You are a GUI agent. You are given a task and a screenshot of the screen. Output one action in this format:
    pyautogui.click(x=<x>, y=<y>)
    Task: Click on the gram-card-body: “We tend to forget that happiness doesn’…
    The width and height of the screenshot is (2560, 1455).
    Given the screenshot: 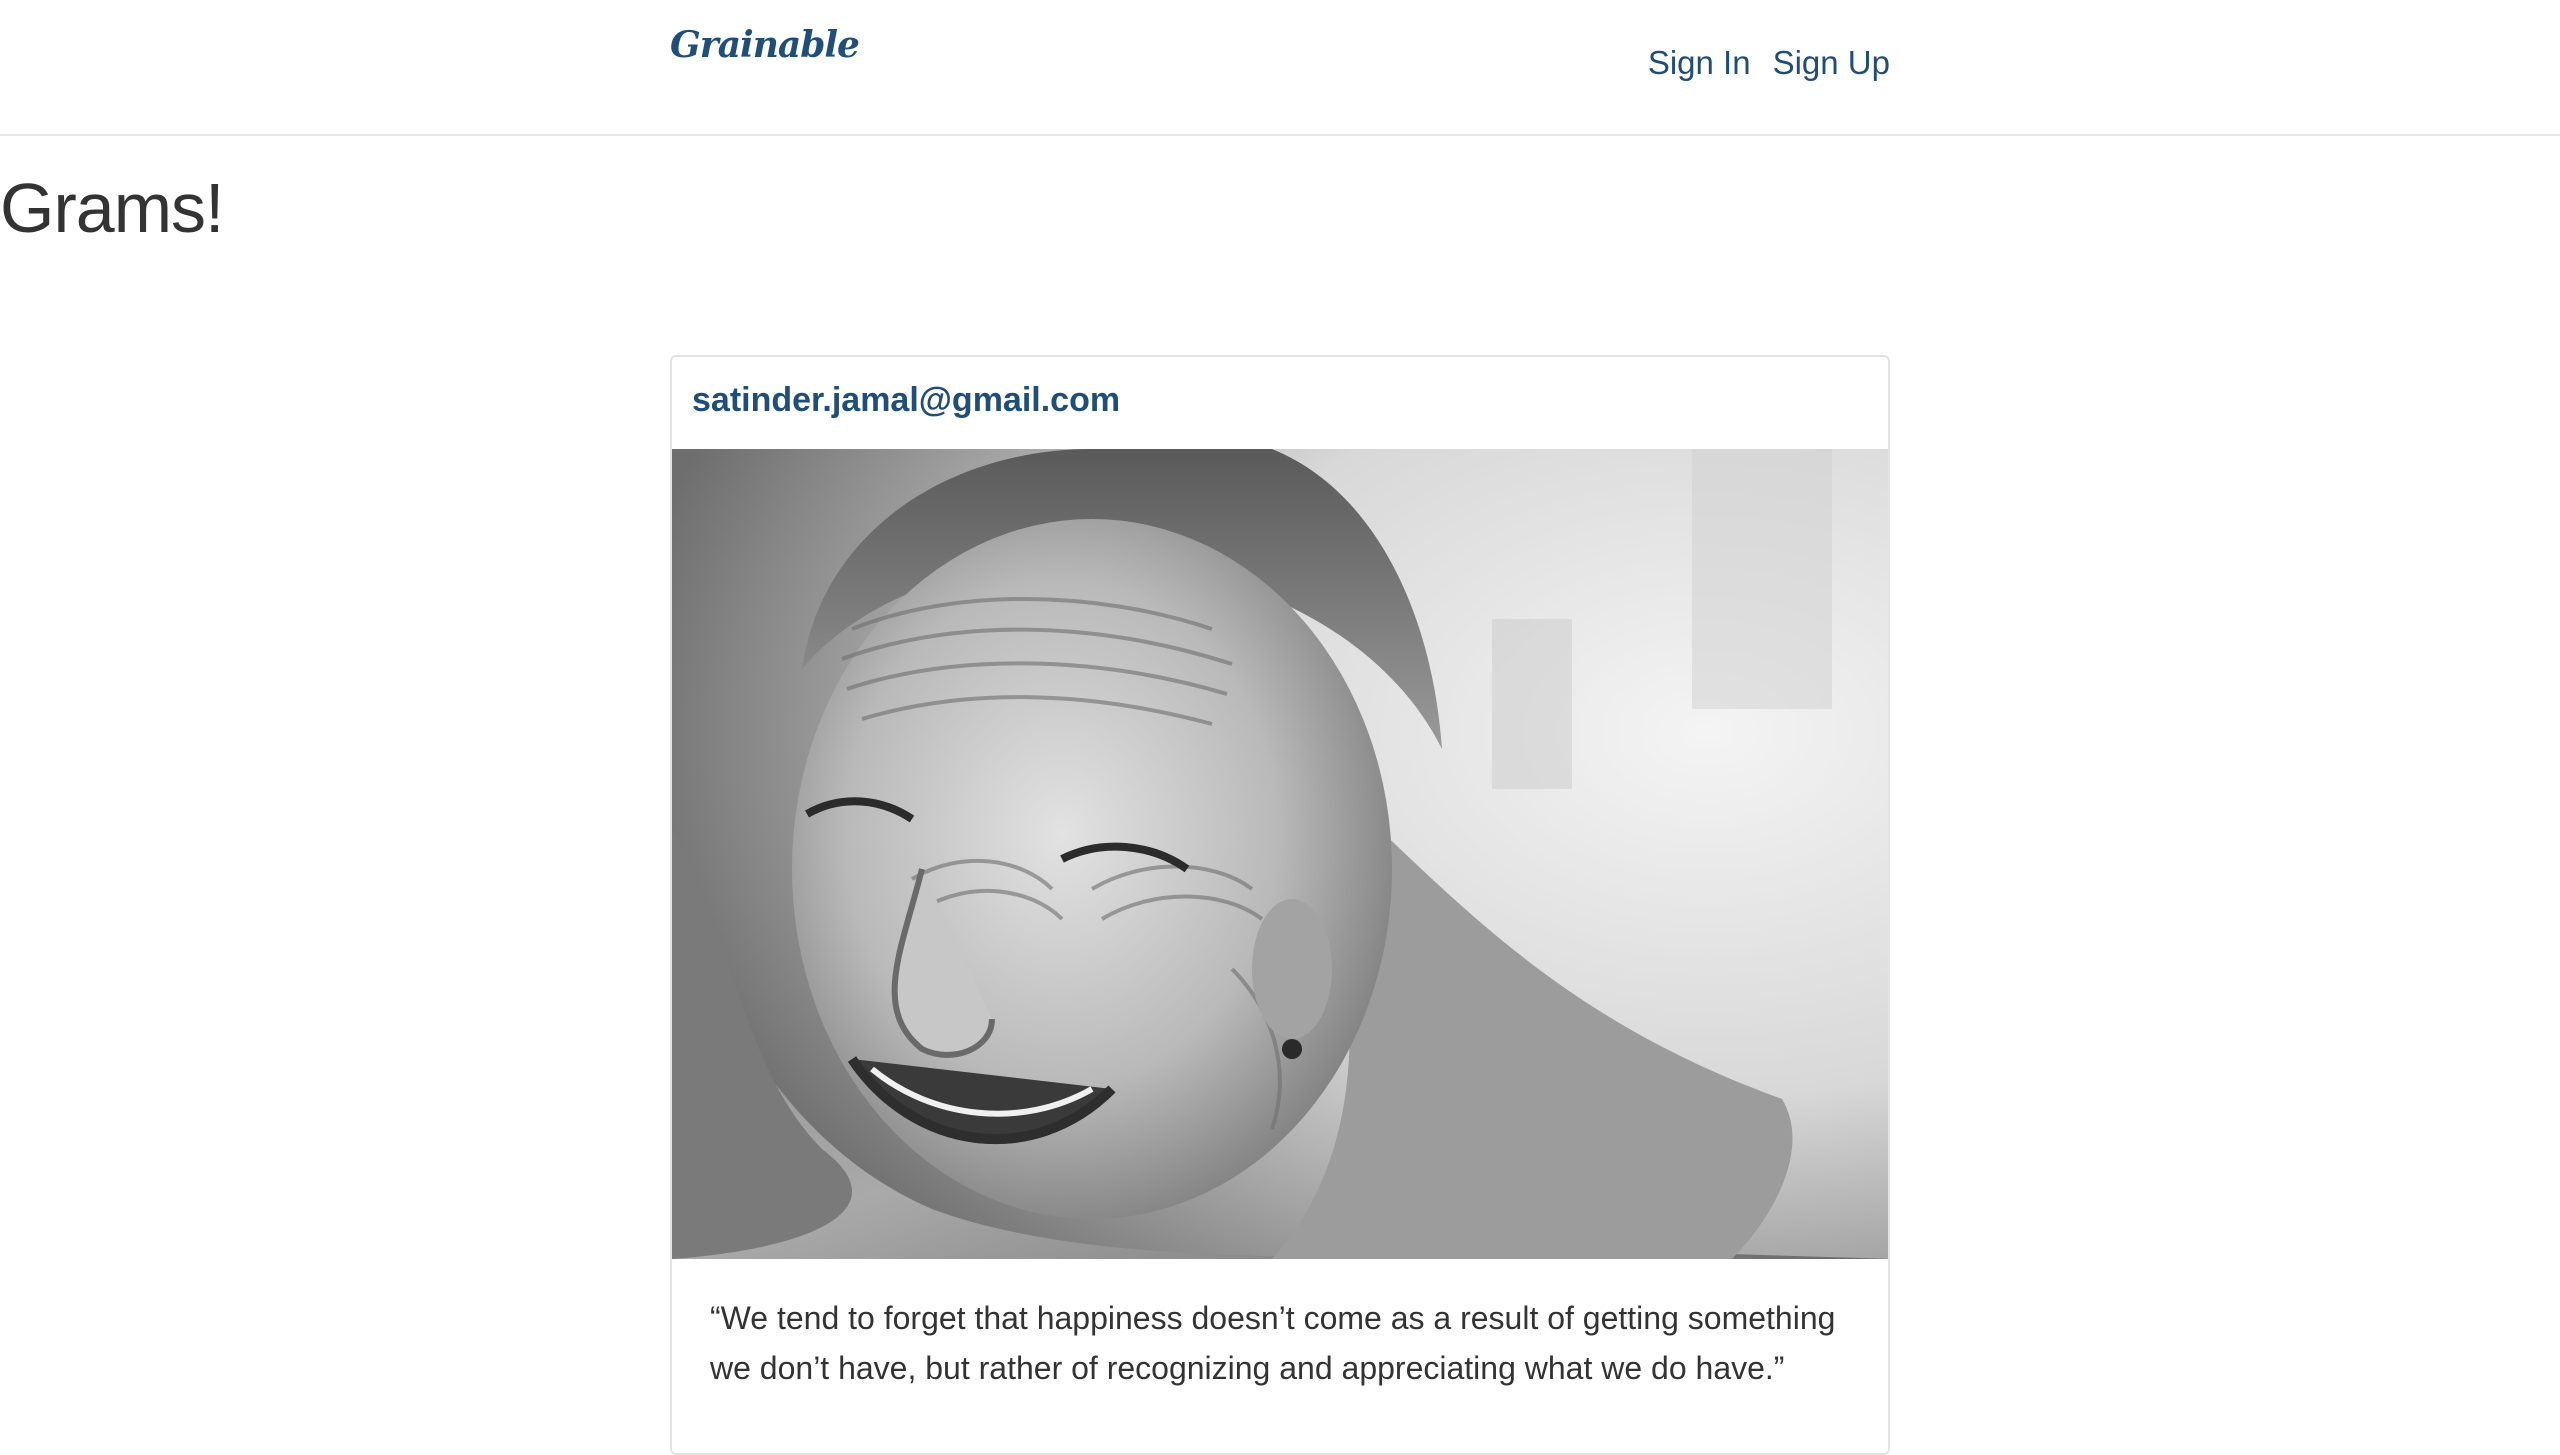 What is the action you would take?
    pyautogui.click(x=1280, y=1326)
    